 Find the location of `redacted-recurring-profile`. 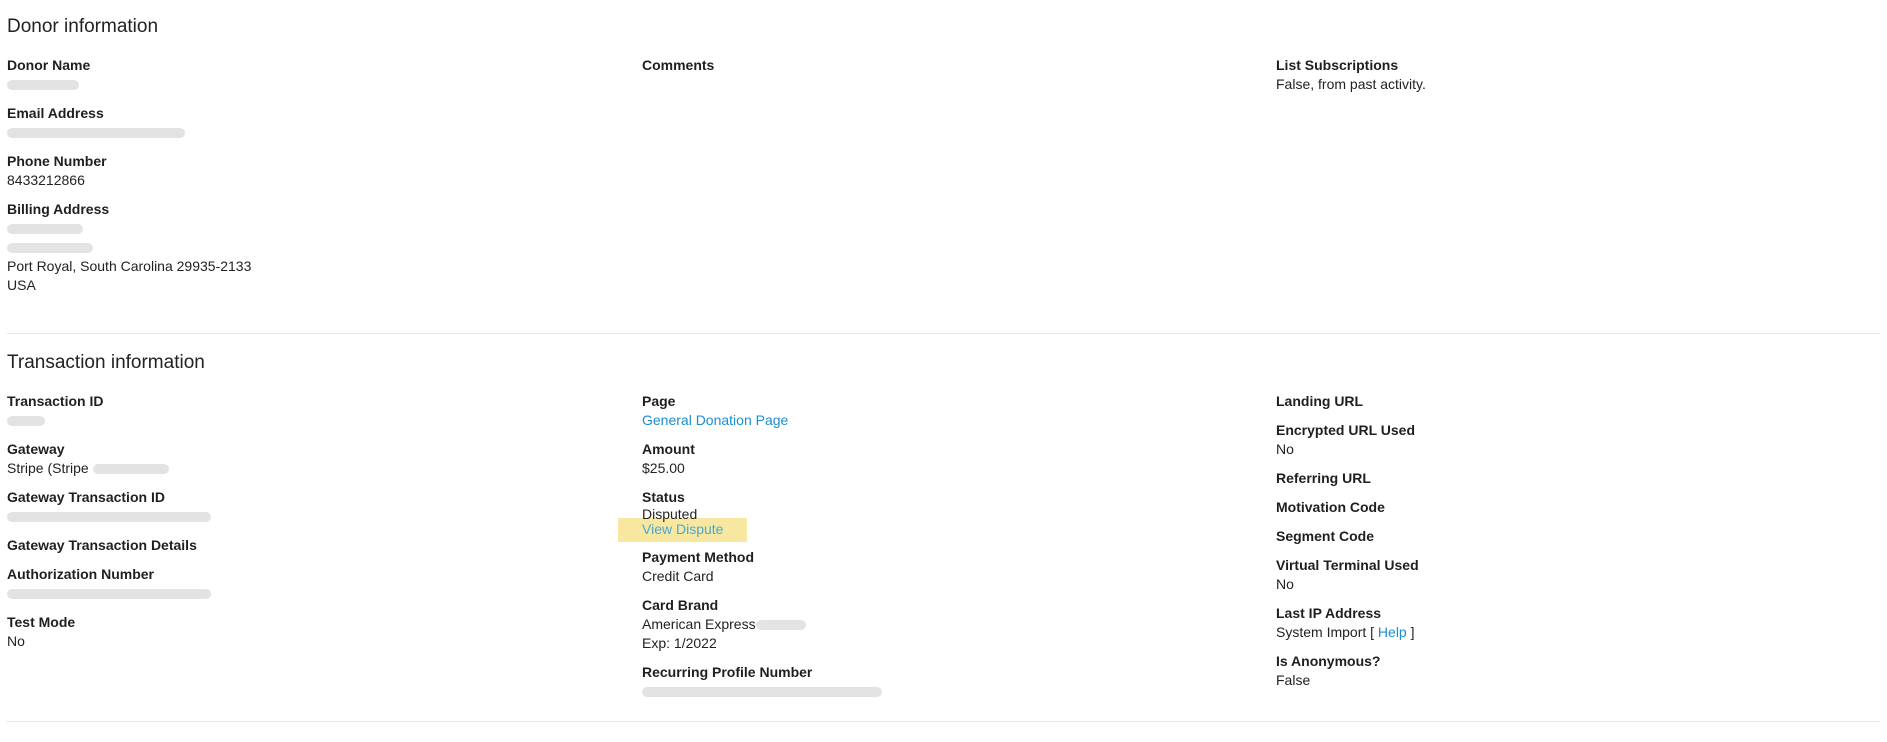

redacted-recurring-profile is located at coordinates (762, 692).